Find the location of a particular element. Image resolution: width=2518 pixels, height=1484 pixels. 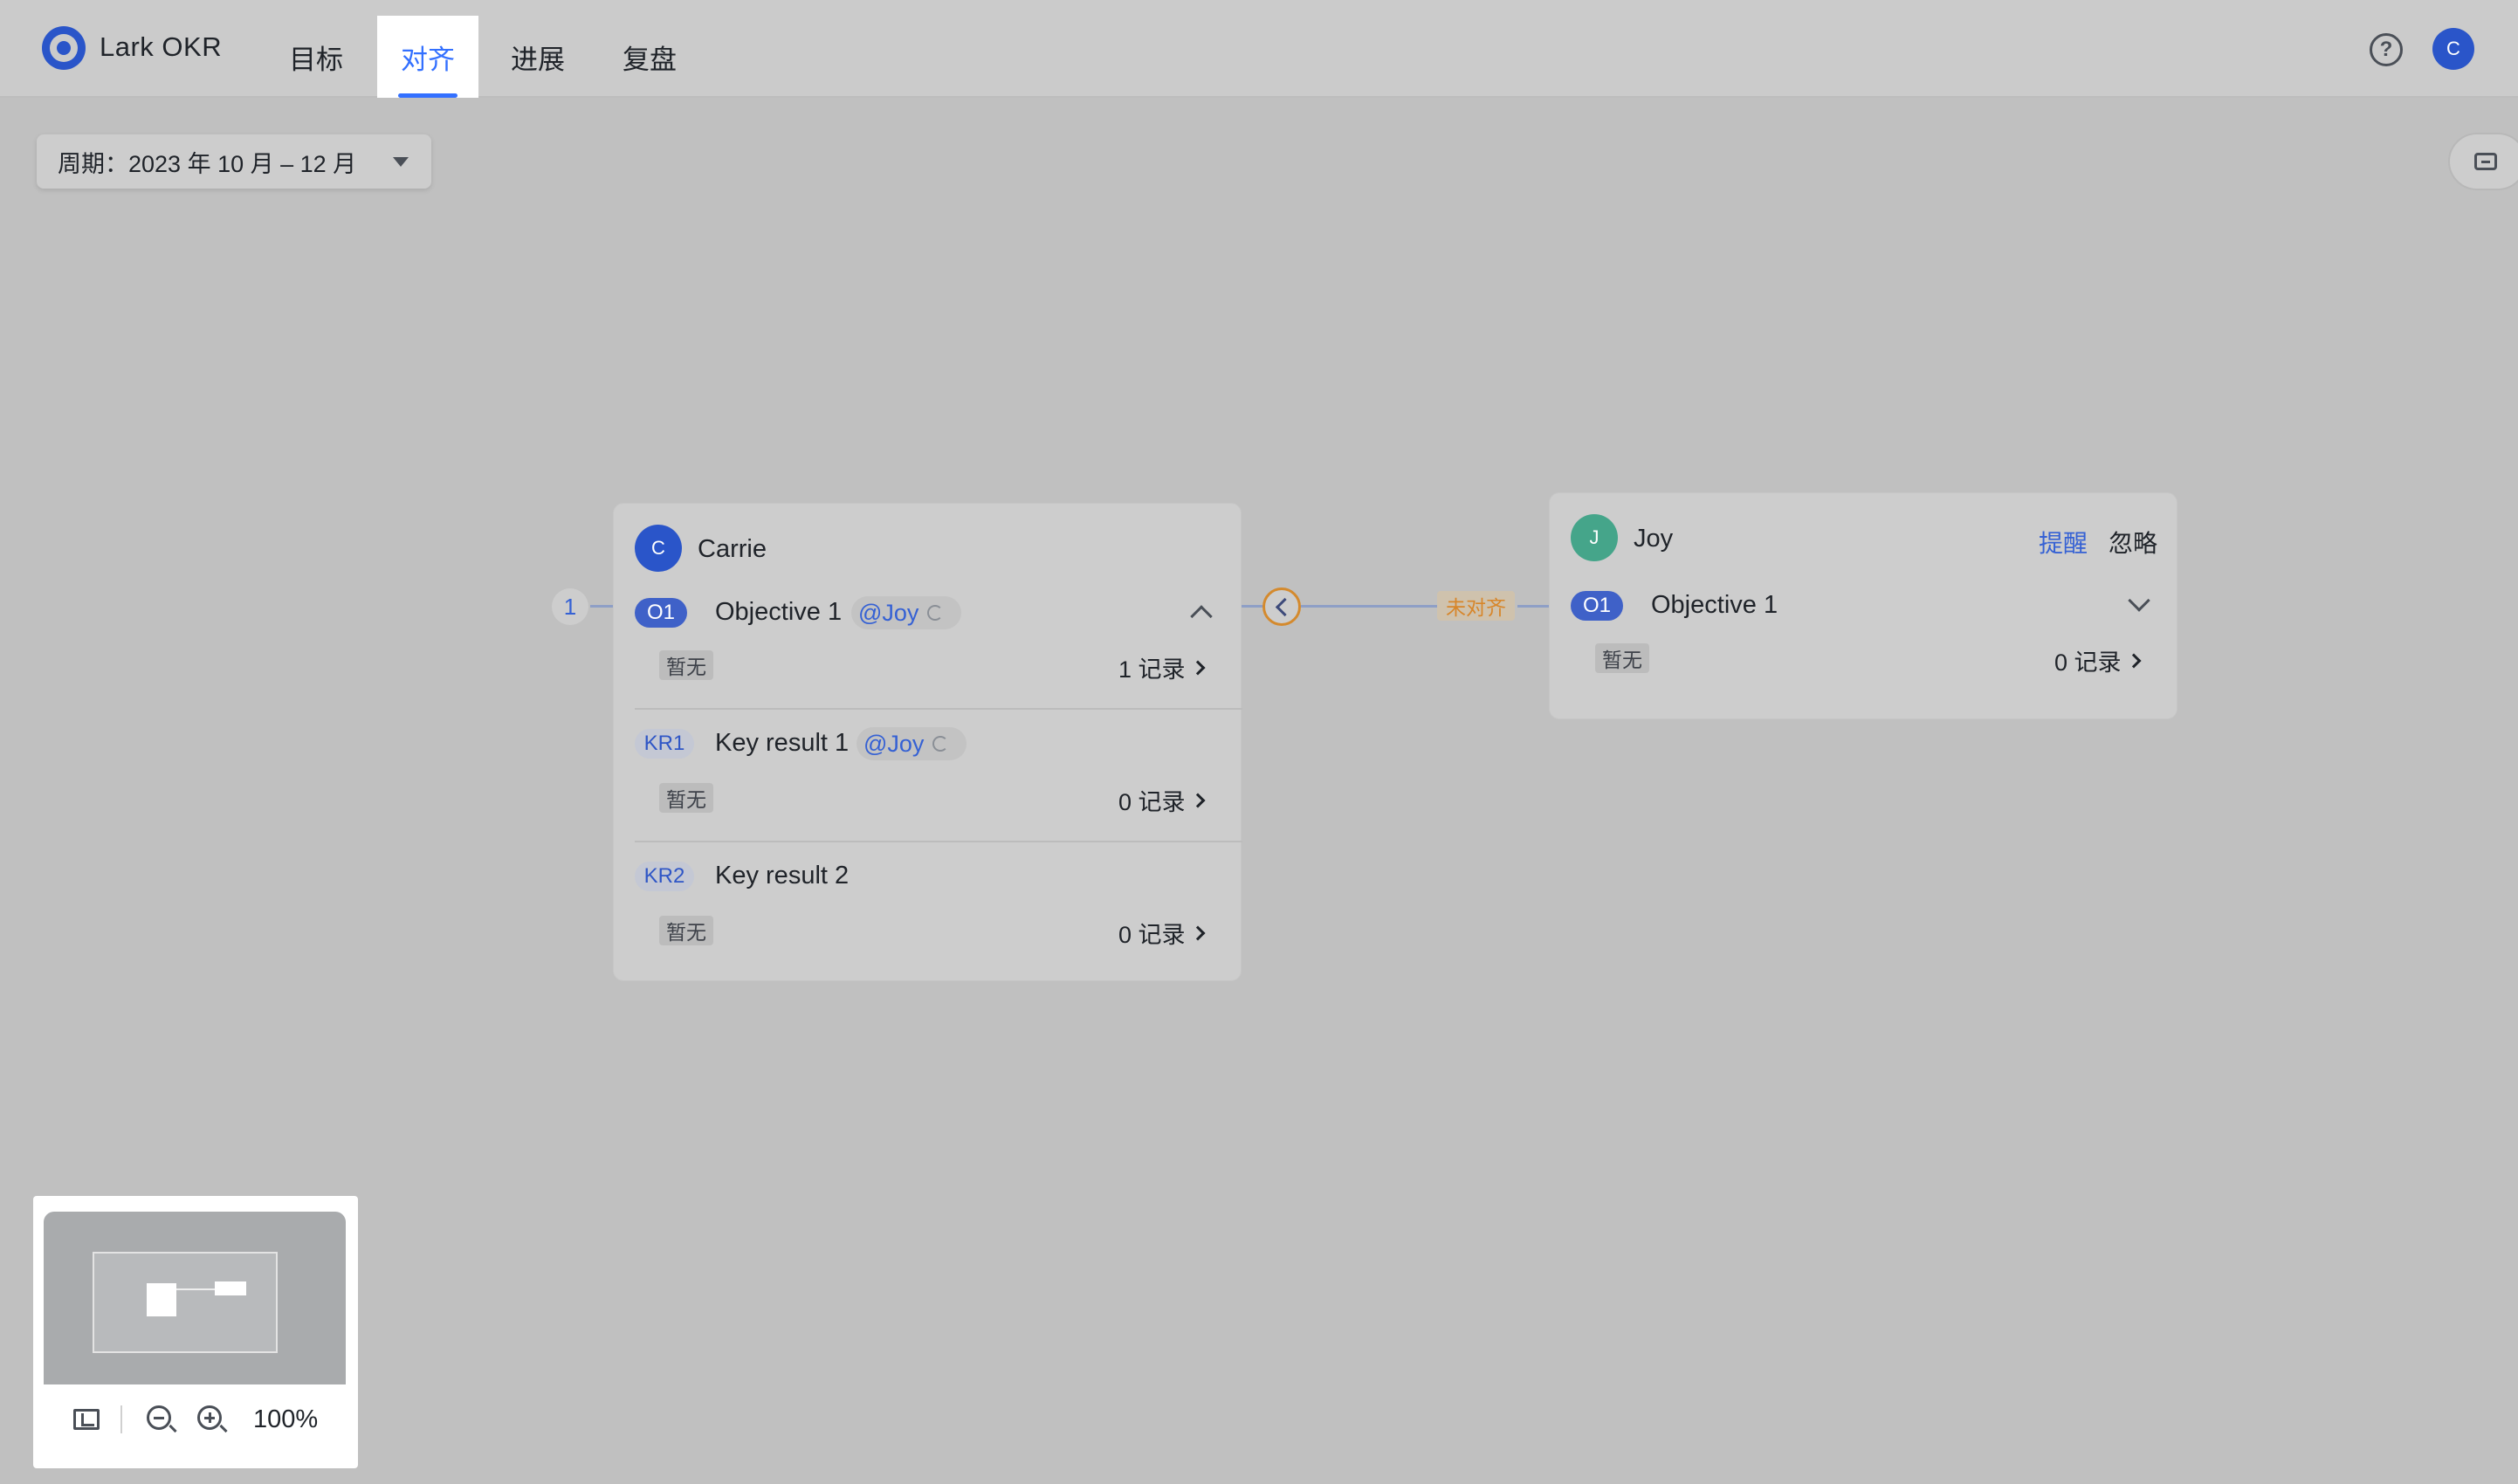

kr1-records-link: 0 记录 is located at coordinates (1162, 800).